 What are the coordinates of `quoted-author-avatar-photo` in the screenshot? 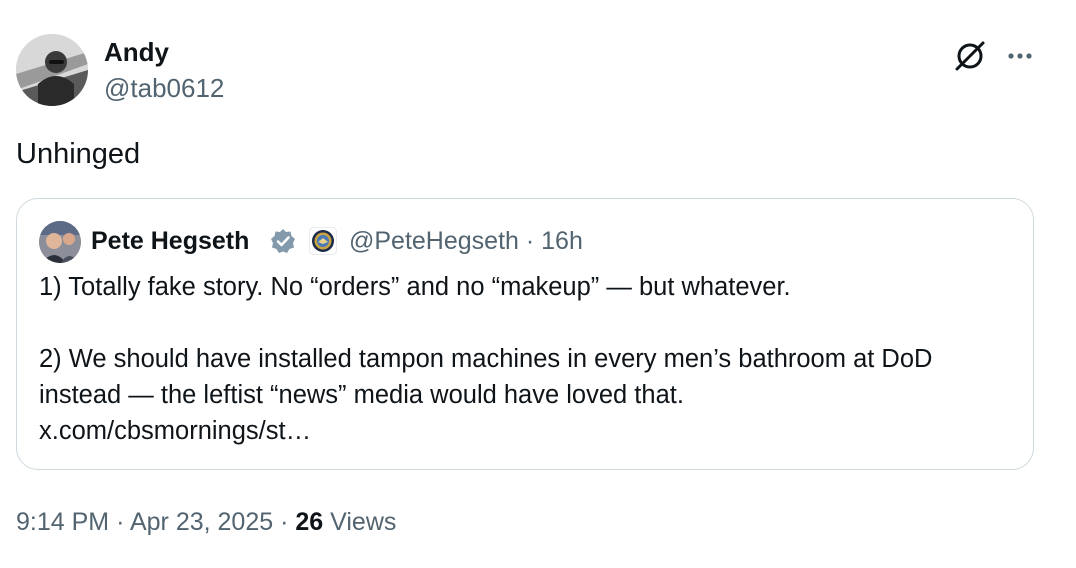 It's located at (60, 242).